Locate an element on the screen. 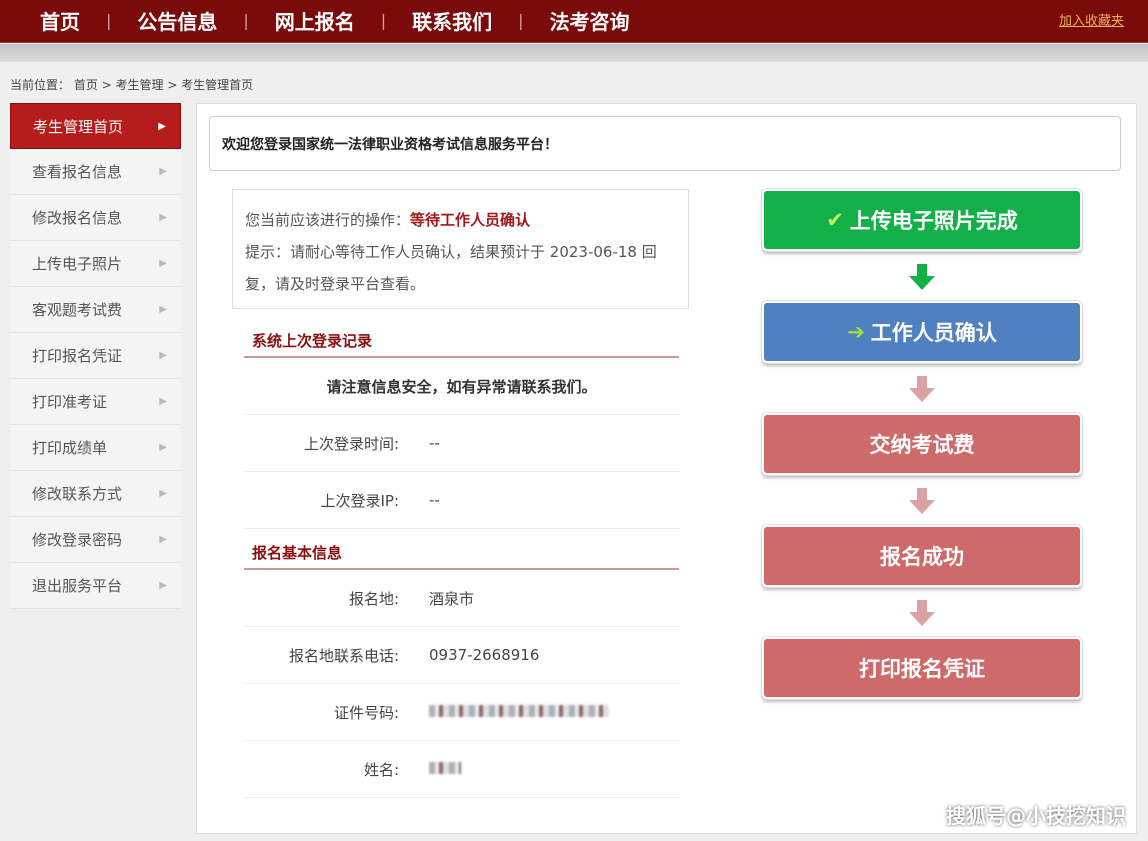 Image resolution: width=1148 pixels, height=841 pixels. sidebar-item-change-password: 修改登录密码 ▶ is located at coordinates (95, 540).